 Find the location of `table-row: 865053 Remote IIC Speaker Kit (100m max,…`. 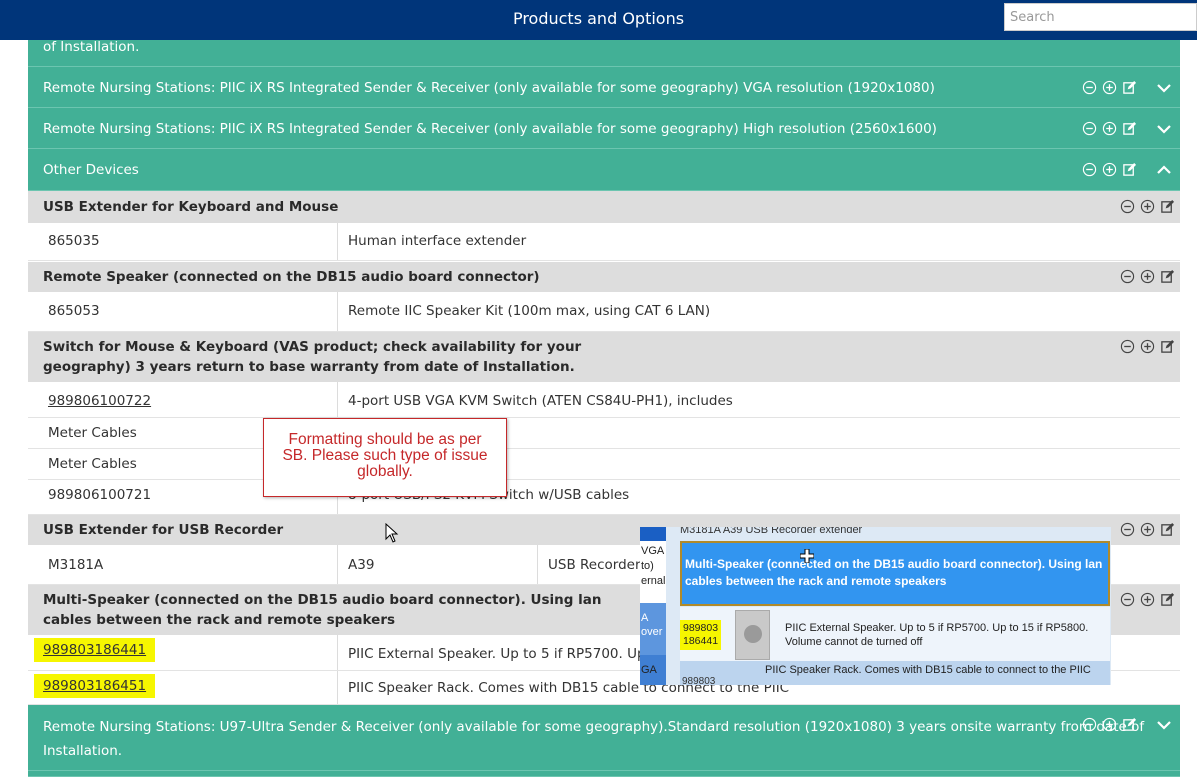

table-row: 865053 Remote IIC Speaker Kit (100m max,… is located at coordinates (604, 312).